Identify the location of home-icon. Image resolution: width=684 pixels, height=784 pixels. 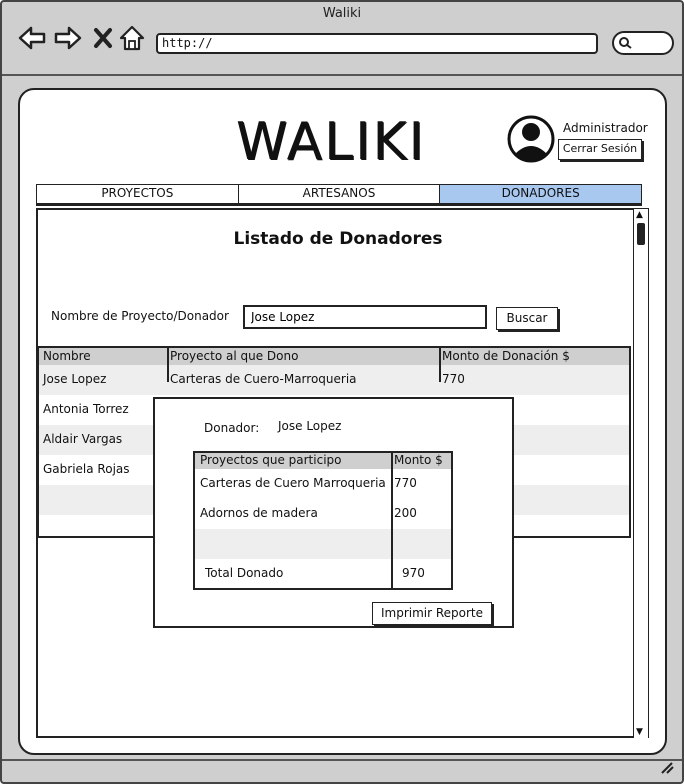
(132, 38).